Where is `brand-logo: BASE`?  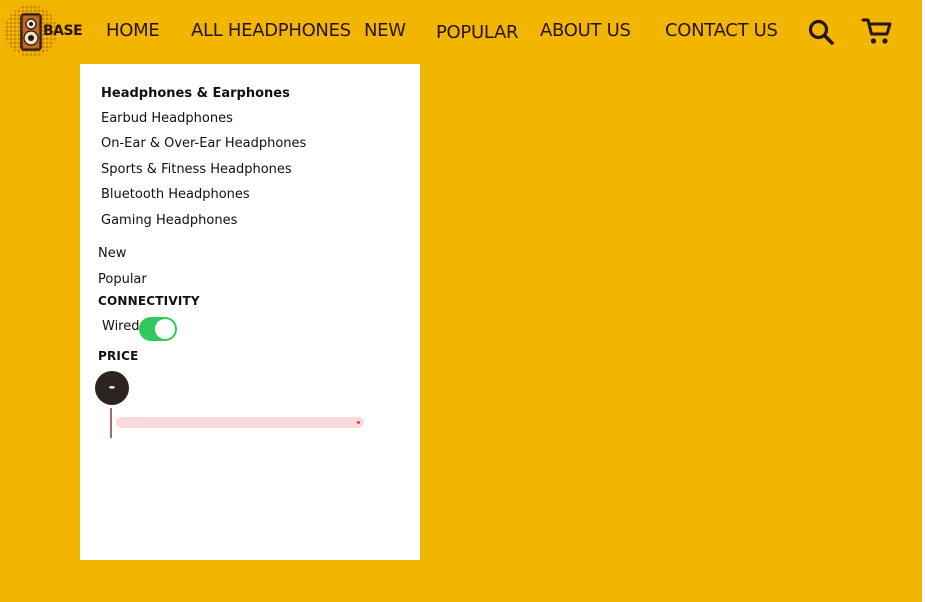
brand-logo: BASE is located at coordinates (43, 31).